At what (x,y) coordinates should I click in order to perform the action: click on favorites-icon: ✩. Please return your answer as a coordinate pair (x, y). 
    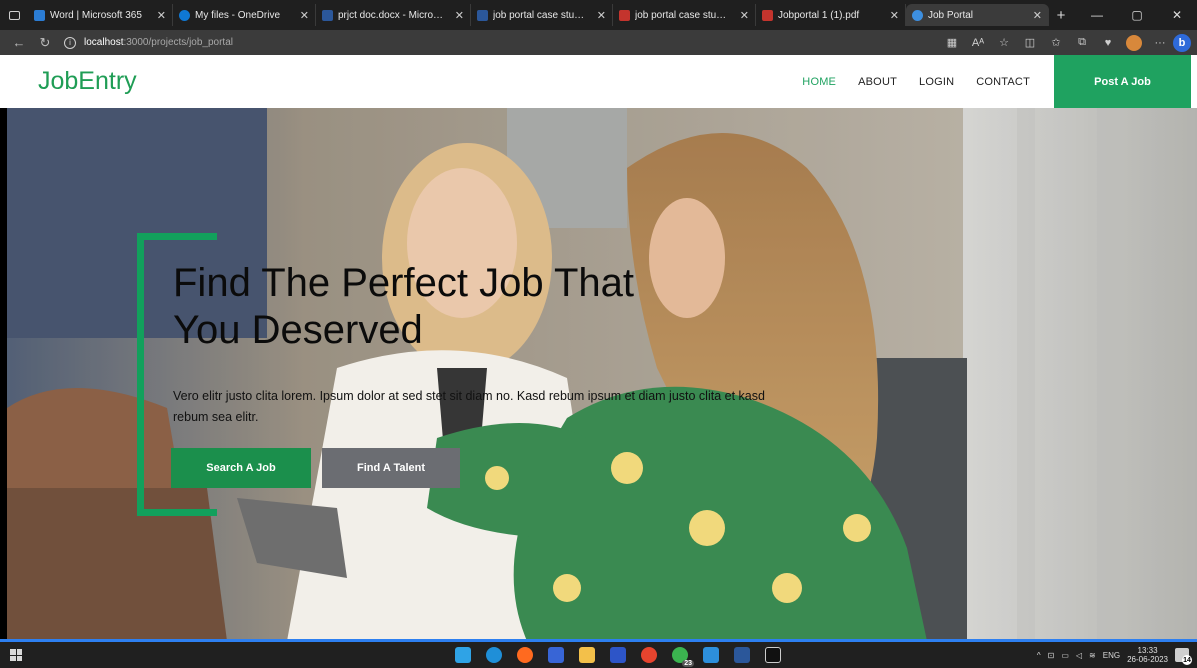
    Looking at the image, I should click on (1056, 42).